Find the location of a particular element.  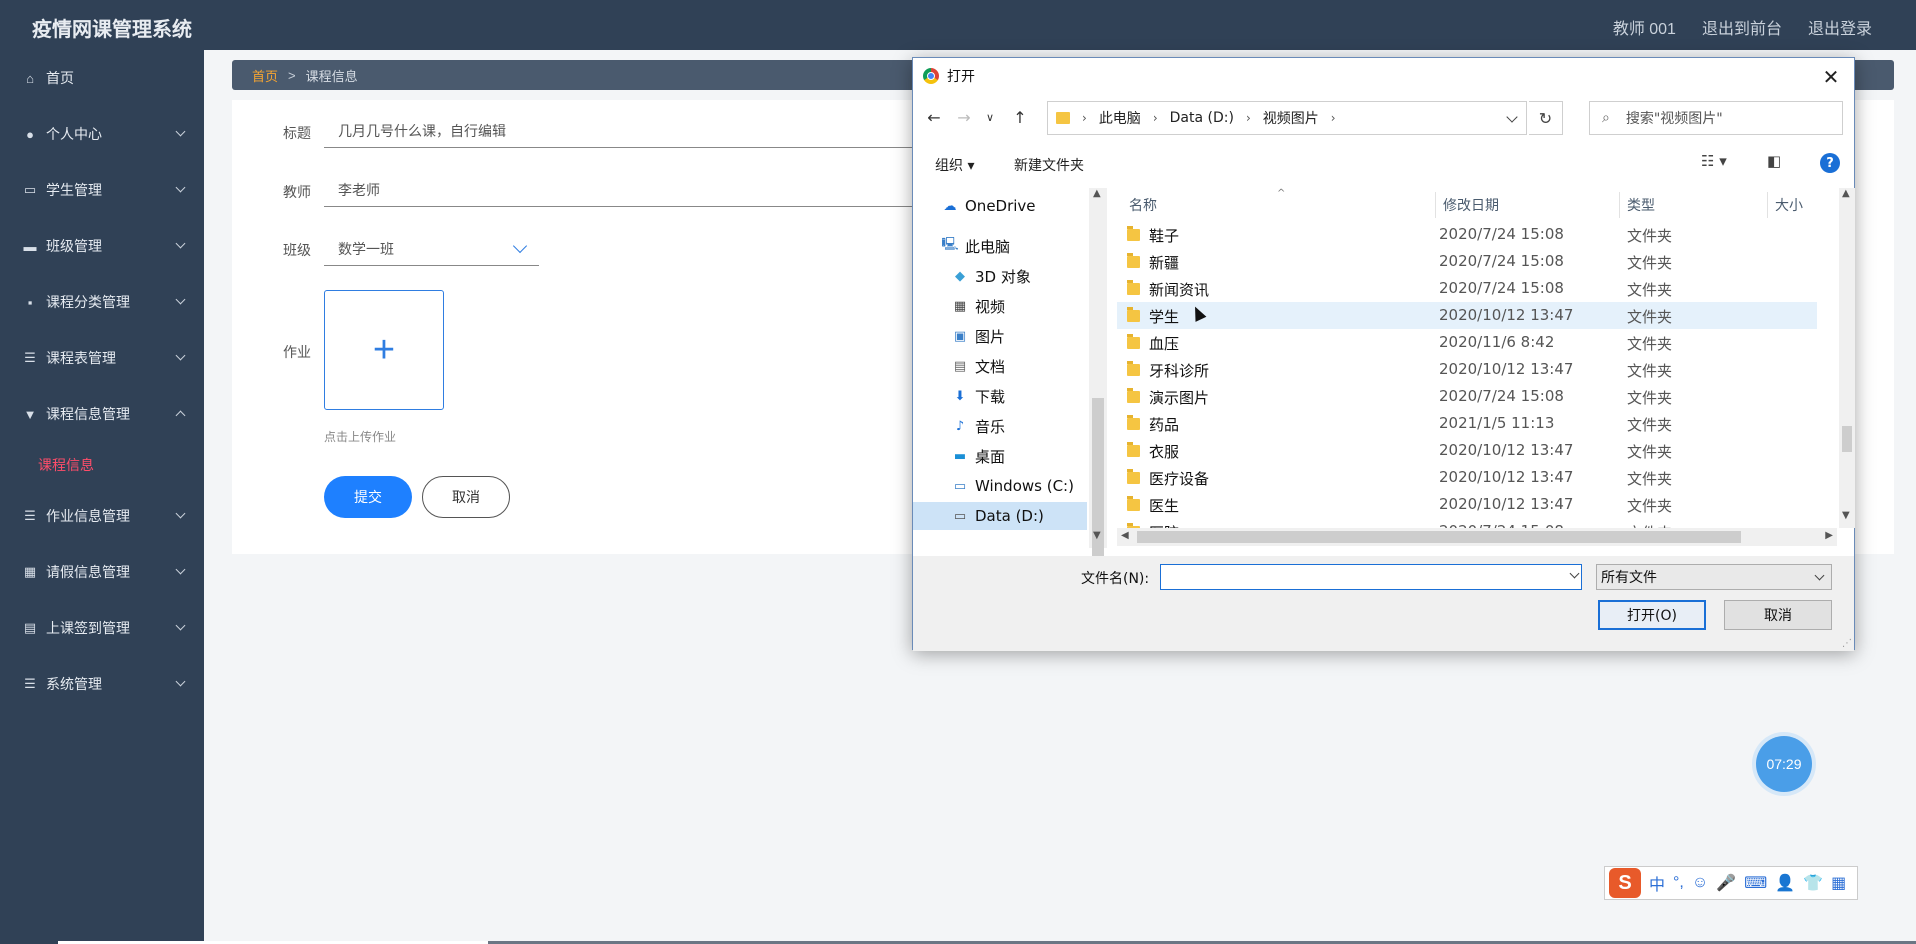

nav-music: ♪ 音乐 is located at coordinates (1000, 426).